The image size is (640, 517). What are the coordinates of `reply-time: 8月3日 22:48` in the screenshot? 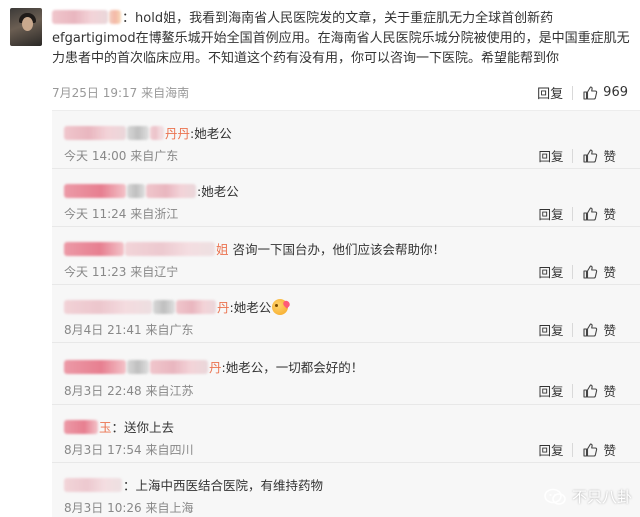 It's located at (103, 391).